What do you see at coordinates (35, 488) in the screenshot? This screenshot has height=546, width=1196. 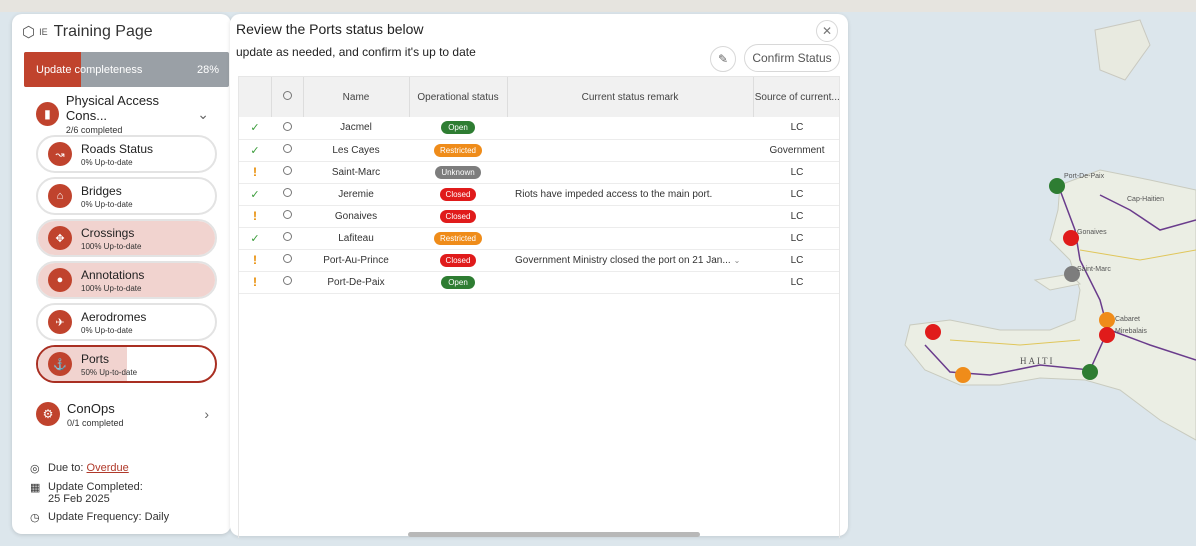 I see `calendar-icon: ▦` at bounding box center [35, 488].